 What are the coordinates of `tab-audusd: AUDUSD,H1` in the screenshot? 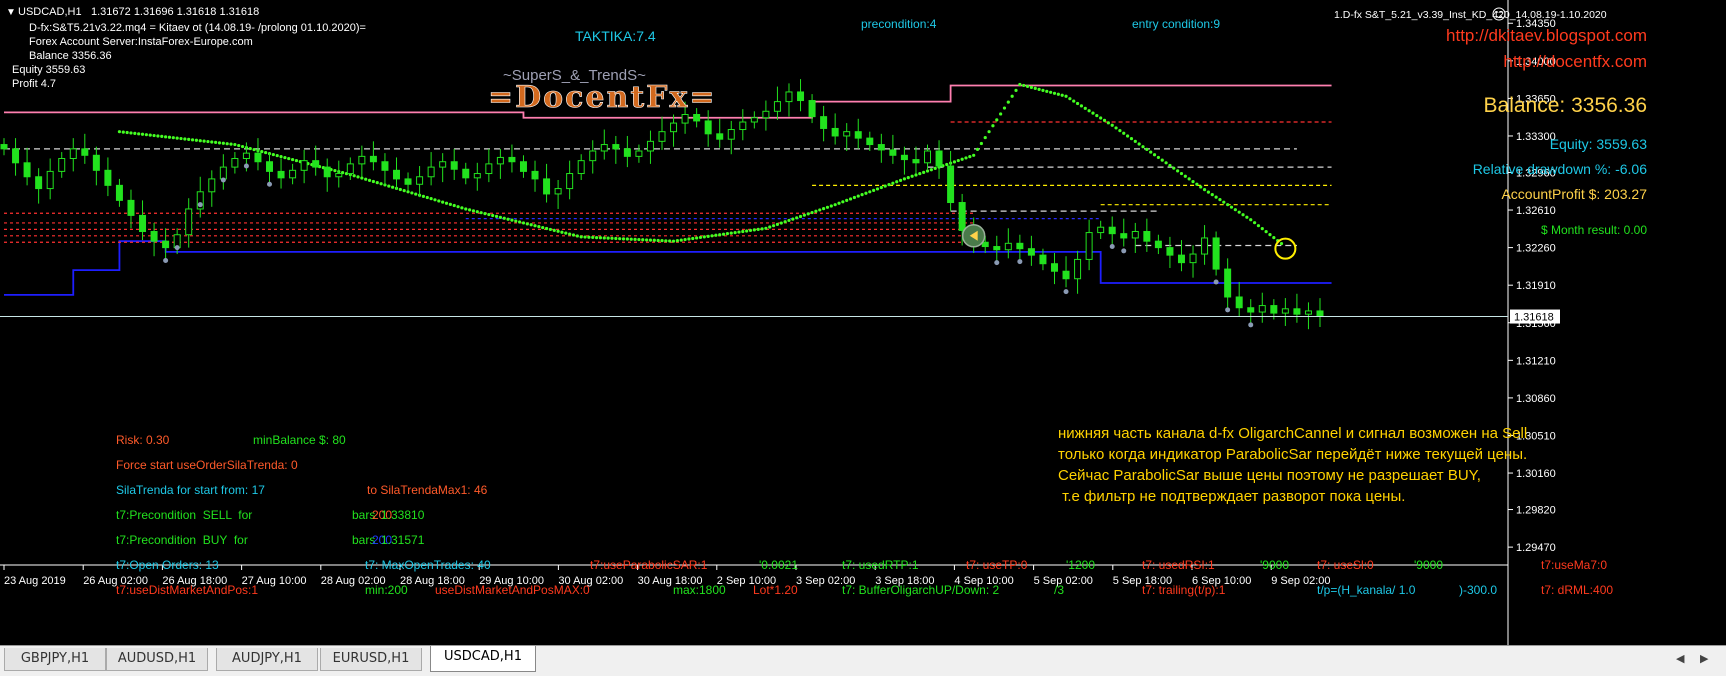 It's located at (157, 659).